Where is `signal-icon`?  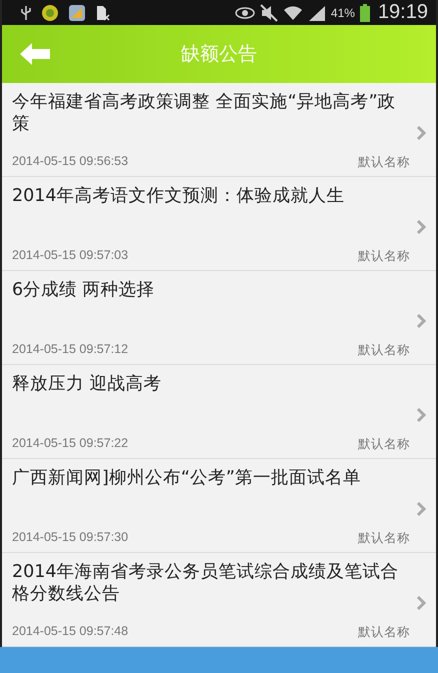
signal-icon is located at coordinates (317, 12).